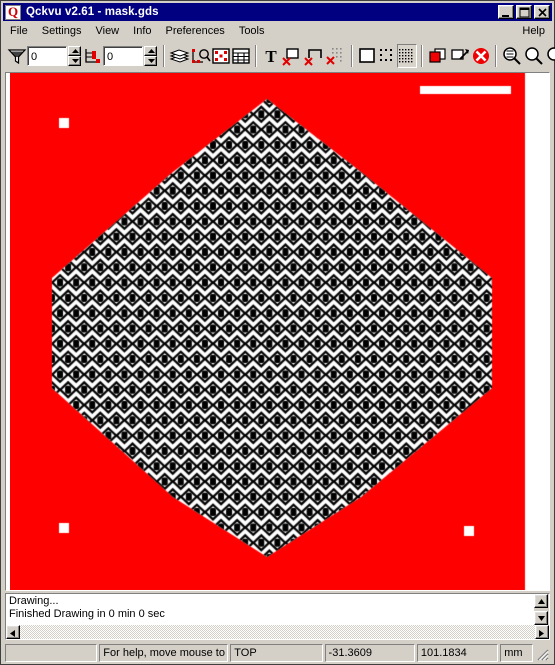  Describe the element at coordinates (541, 601) in the screenshot. I see `scroll-up-icon` at that location.